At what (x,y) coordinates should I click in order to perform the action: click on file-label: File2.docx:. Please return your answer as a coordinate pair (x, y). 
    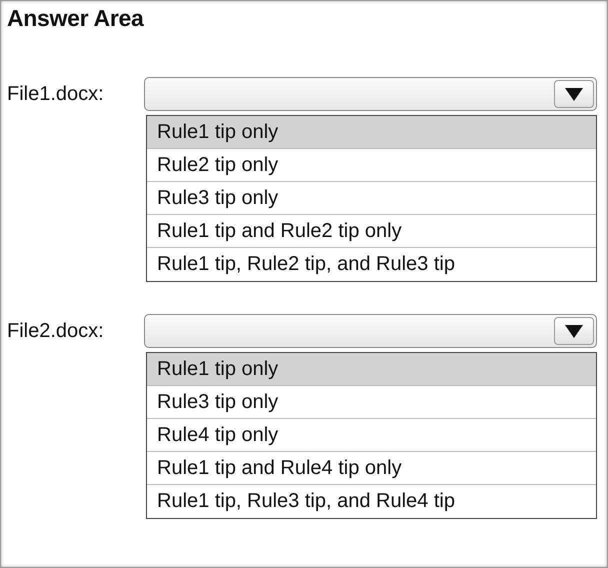
    Looking at the image, I should click on (56, 331).